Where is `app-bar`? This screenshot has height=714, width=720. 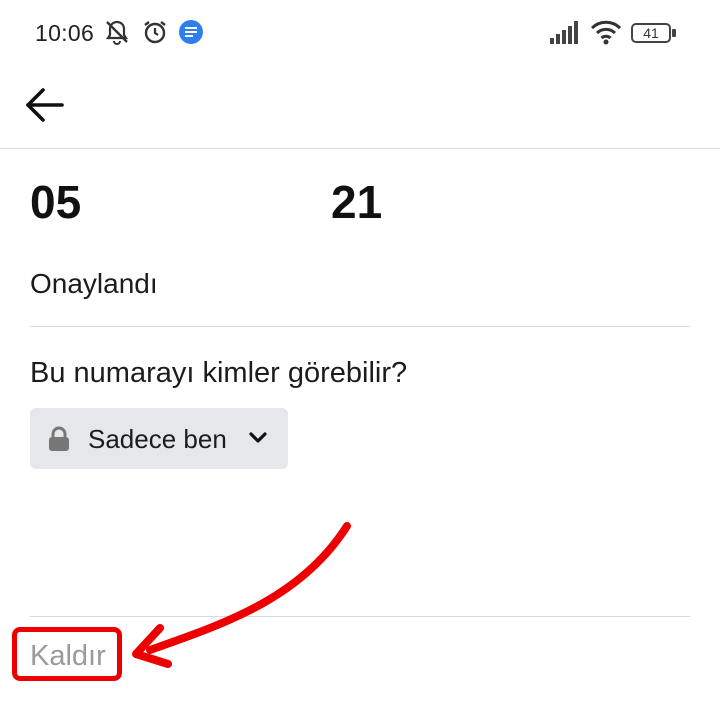 app-bar is located at coordinates (360, 107).